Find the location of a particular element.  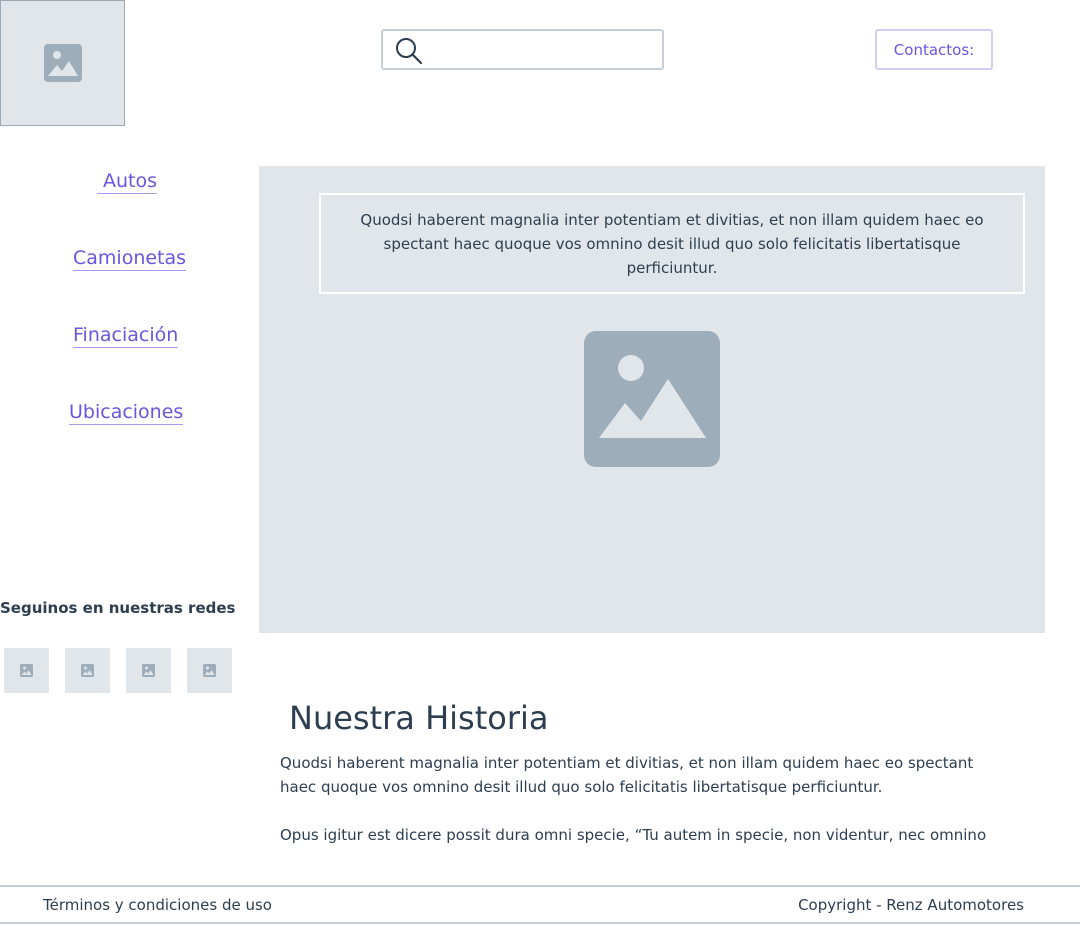

contact-button: Contactos: is located at coordinates (934, 49).